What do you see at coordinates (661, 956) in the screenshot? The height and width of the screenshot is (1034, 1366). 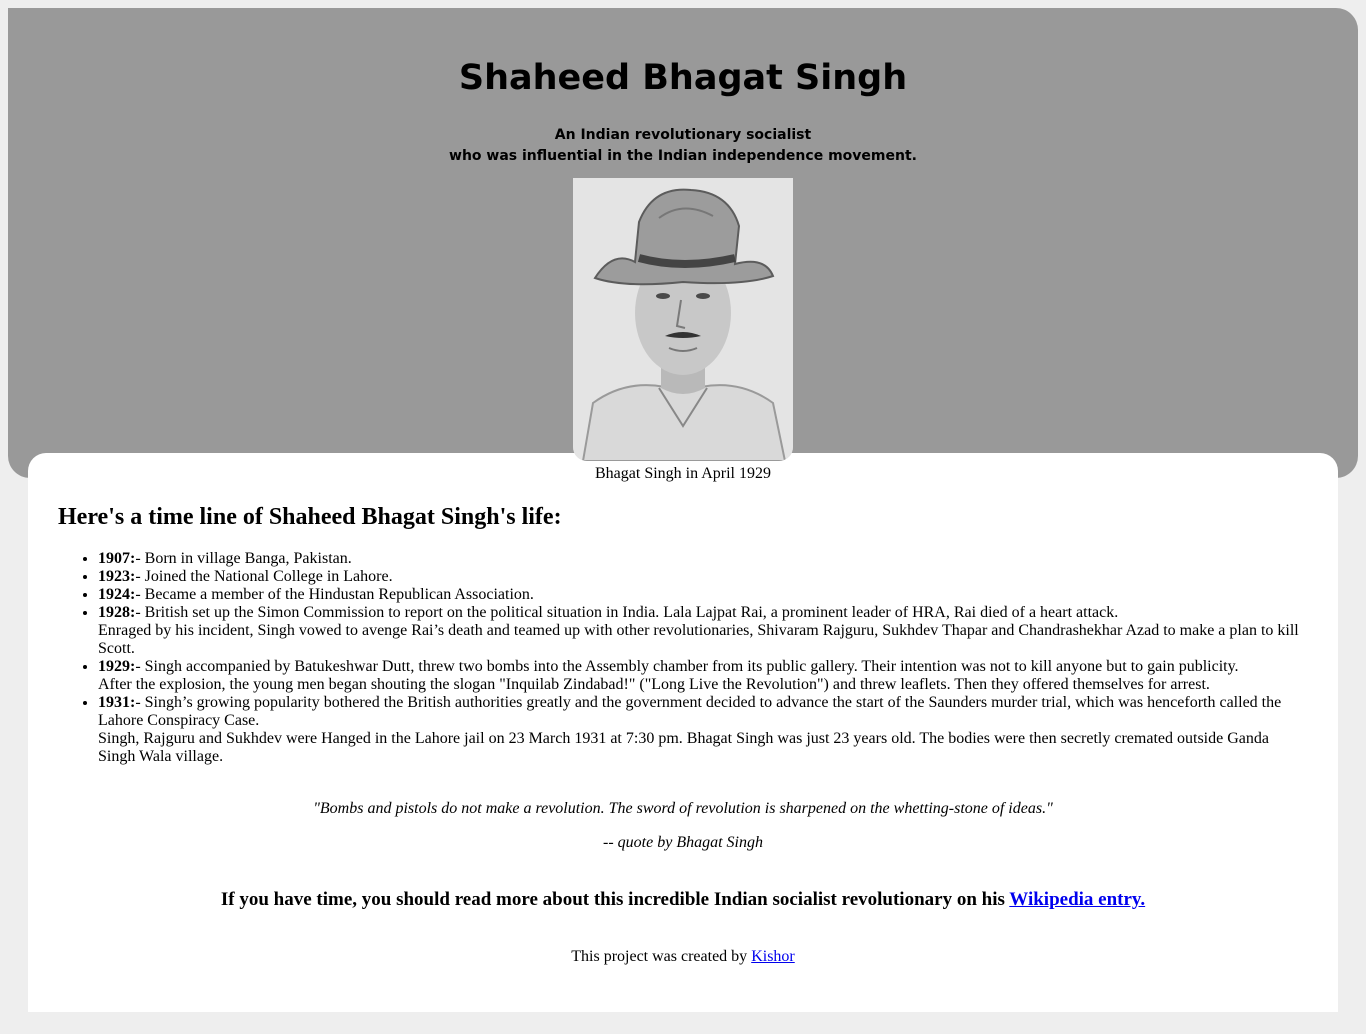 I see `footer-text: This project was created by` at bounding box center [661, 956].